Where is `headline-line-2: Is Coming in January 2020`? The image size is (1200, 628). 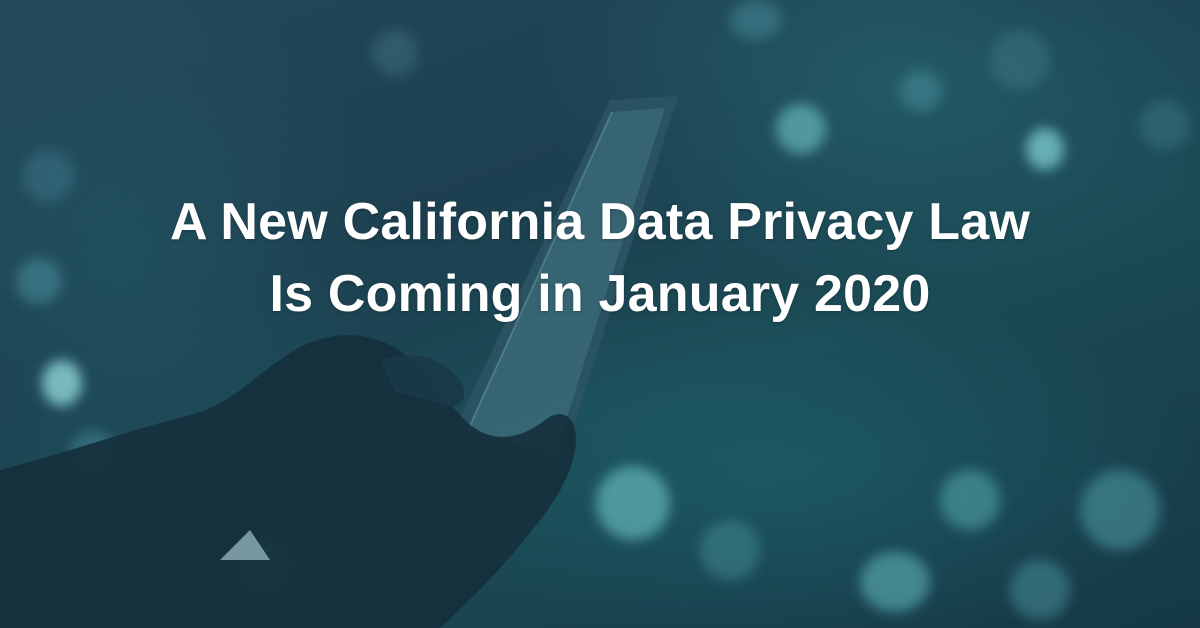 headline-line-2: Is Coming in January 2020 is located at coordinates (600, 294).